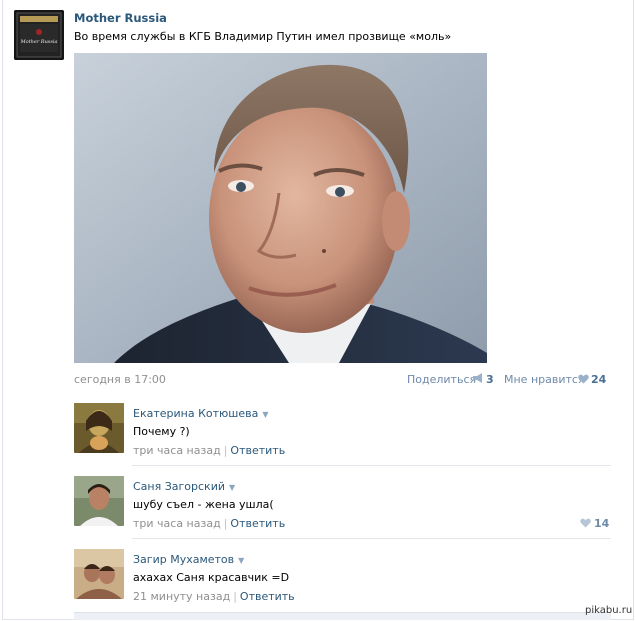  What do you see at coordinates (120, 379) in the screenshot?
I see `post-date: сегодня в 17:00` at bounding box center [120, 379].